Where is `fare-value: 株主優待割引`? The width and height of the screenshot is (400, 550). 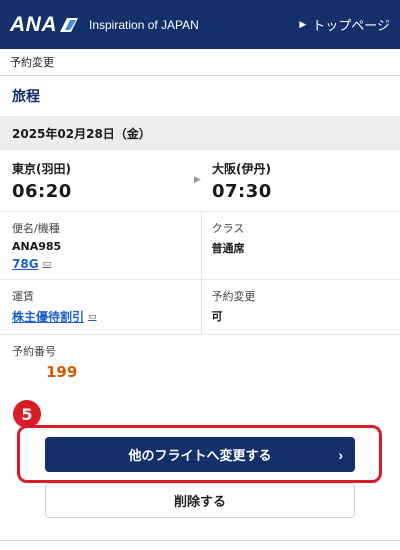
fare-value: 株主優待割引 is located at coordinates (48, 317).